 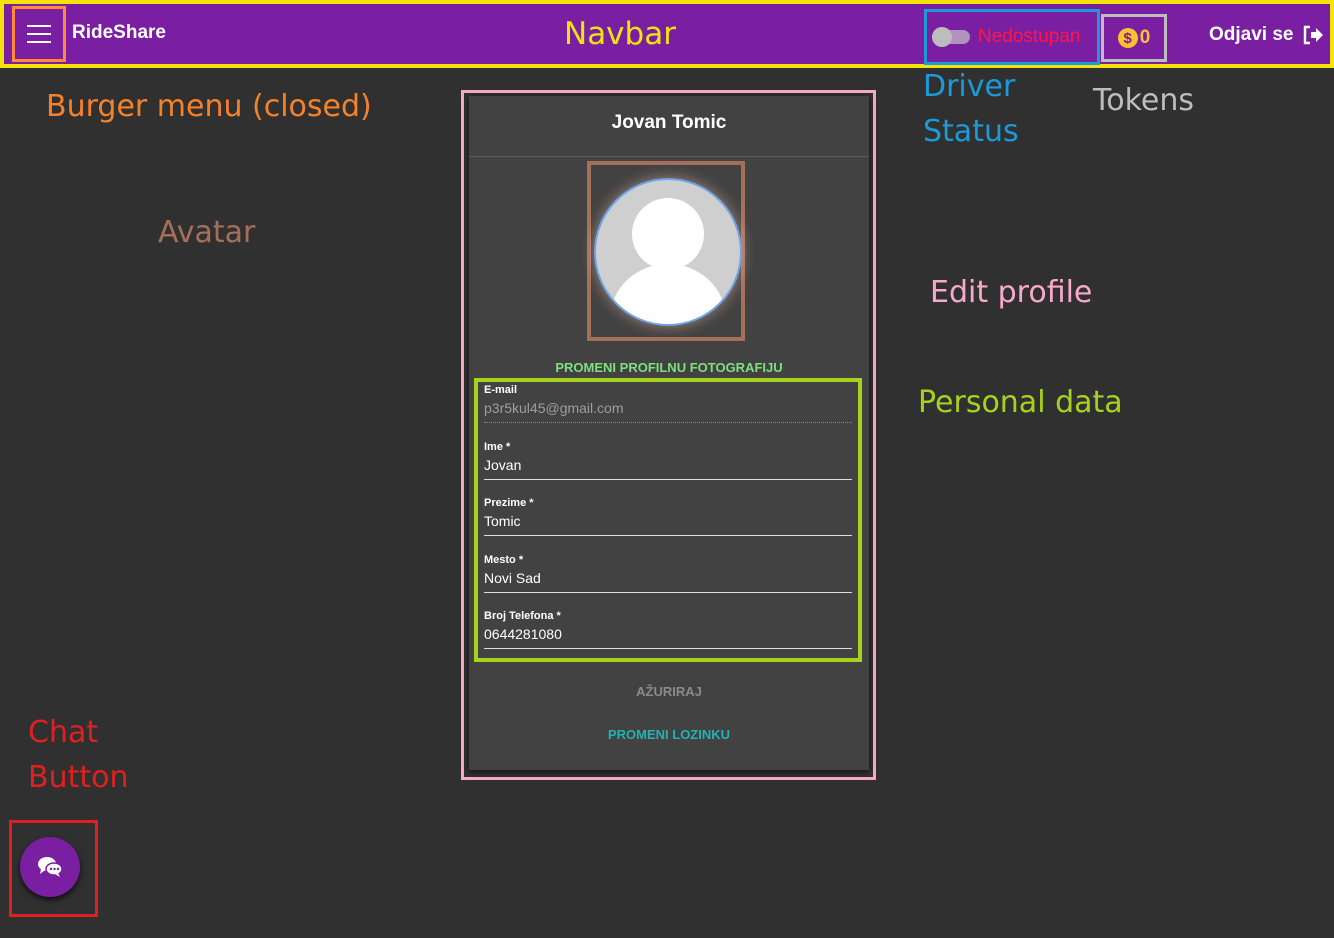 I want to click on driver-status-annotation-1: Driver, so click(x=969, y=86).